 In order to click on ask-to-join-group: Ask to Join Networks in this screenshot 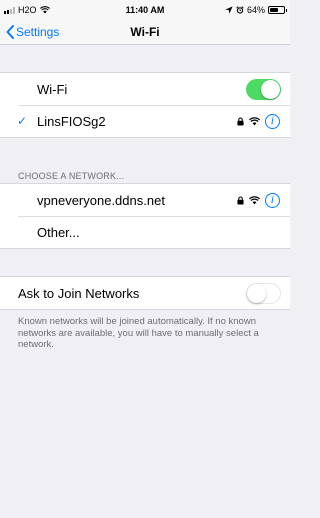, I will do `click(145, 293)`.